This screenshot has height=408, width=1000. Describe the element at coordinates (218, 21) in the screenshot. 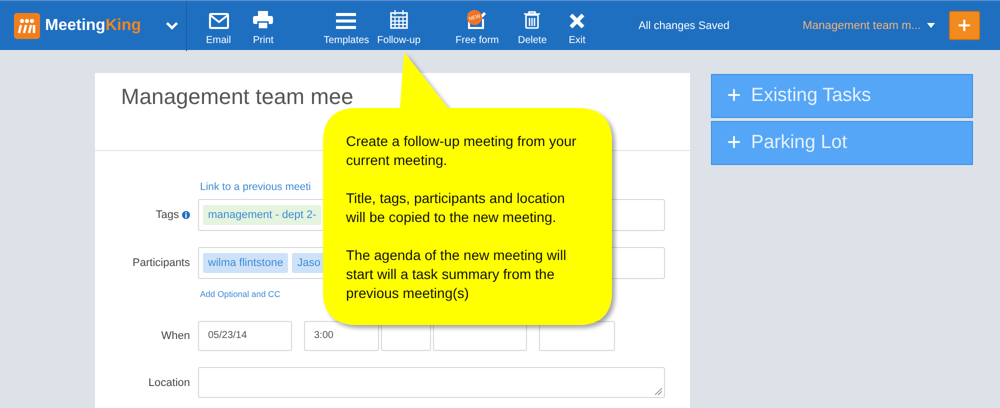

I see `envelope-icon` at that location.